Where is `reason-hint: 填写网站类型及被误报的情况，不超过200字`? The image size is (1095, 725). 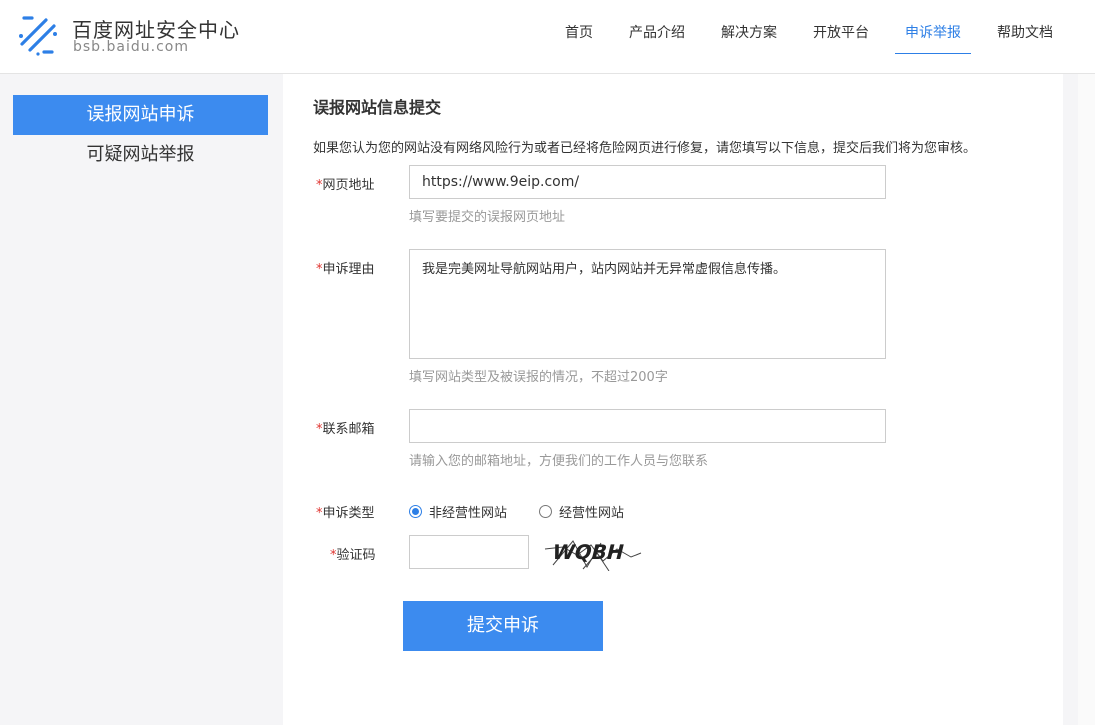
reason-hint: 填写网站类型及被误报的情况，不超过200字 is located at coordinates (538, 377).